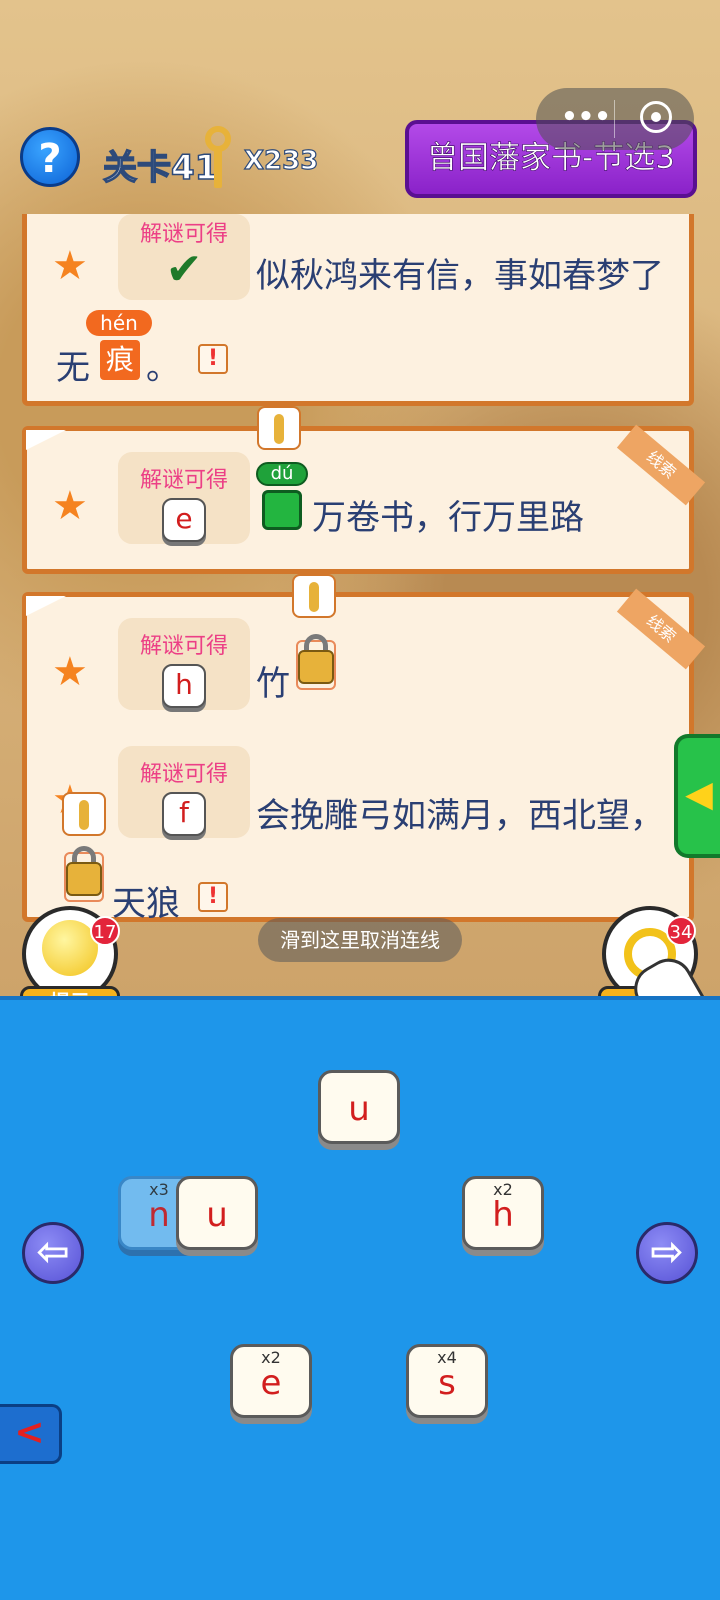  Describe the element at coordinates (460, 816) in the screenshot. I see `verse-text: 会挽雕弓如满月，西北望，` at that location.